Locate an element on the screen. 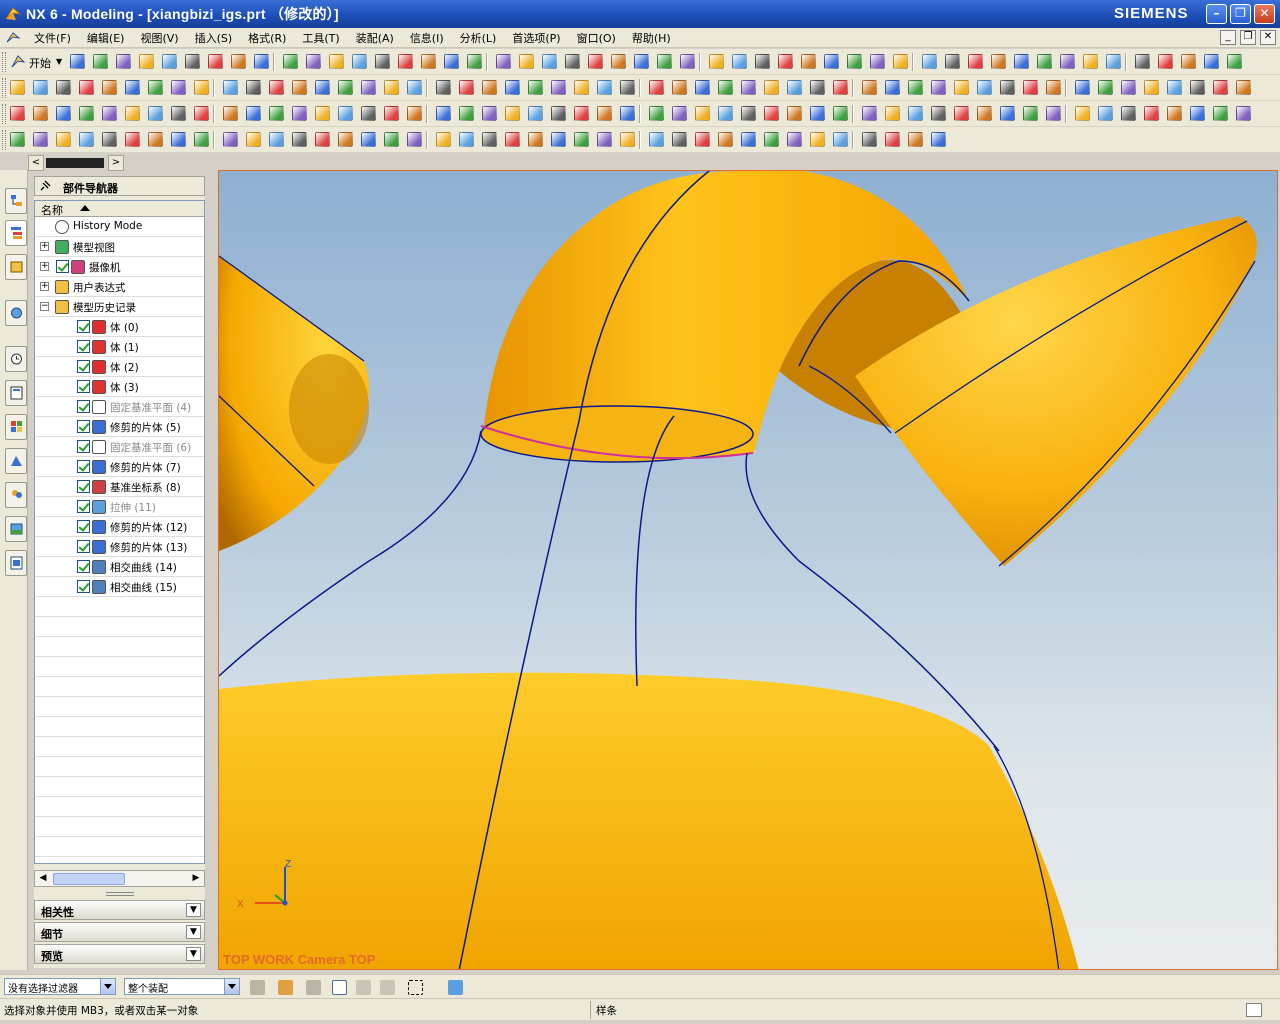 The width and height of the screenshot is (1280, 1024). menu-analysis: 分析(L) is located at coordinates (478, 38).